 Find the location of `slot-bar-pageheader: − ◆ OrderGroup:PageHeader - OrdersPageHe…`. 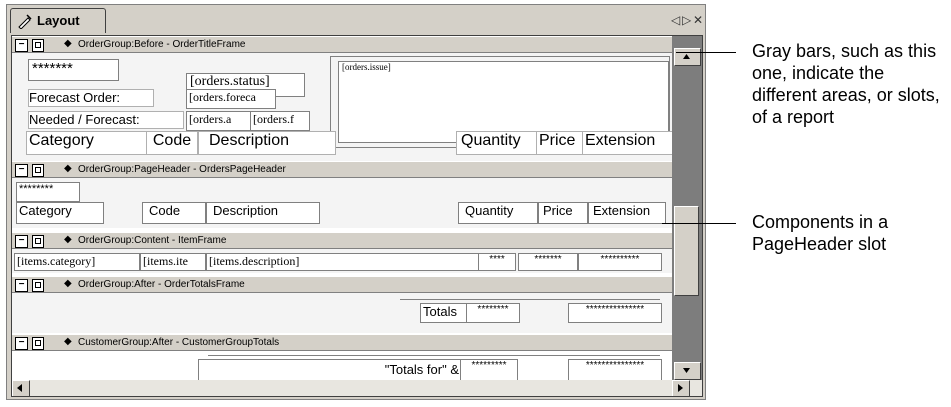

slot-bar-pageheader: − ◆ OrderGroup:PageHeader - OrdersPageHe… is located at coordinates (342, 169).